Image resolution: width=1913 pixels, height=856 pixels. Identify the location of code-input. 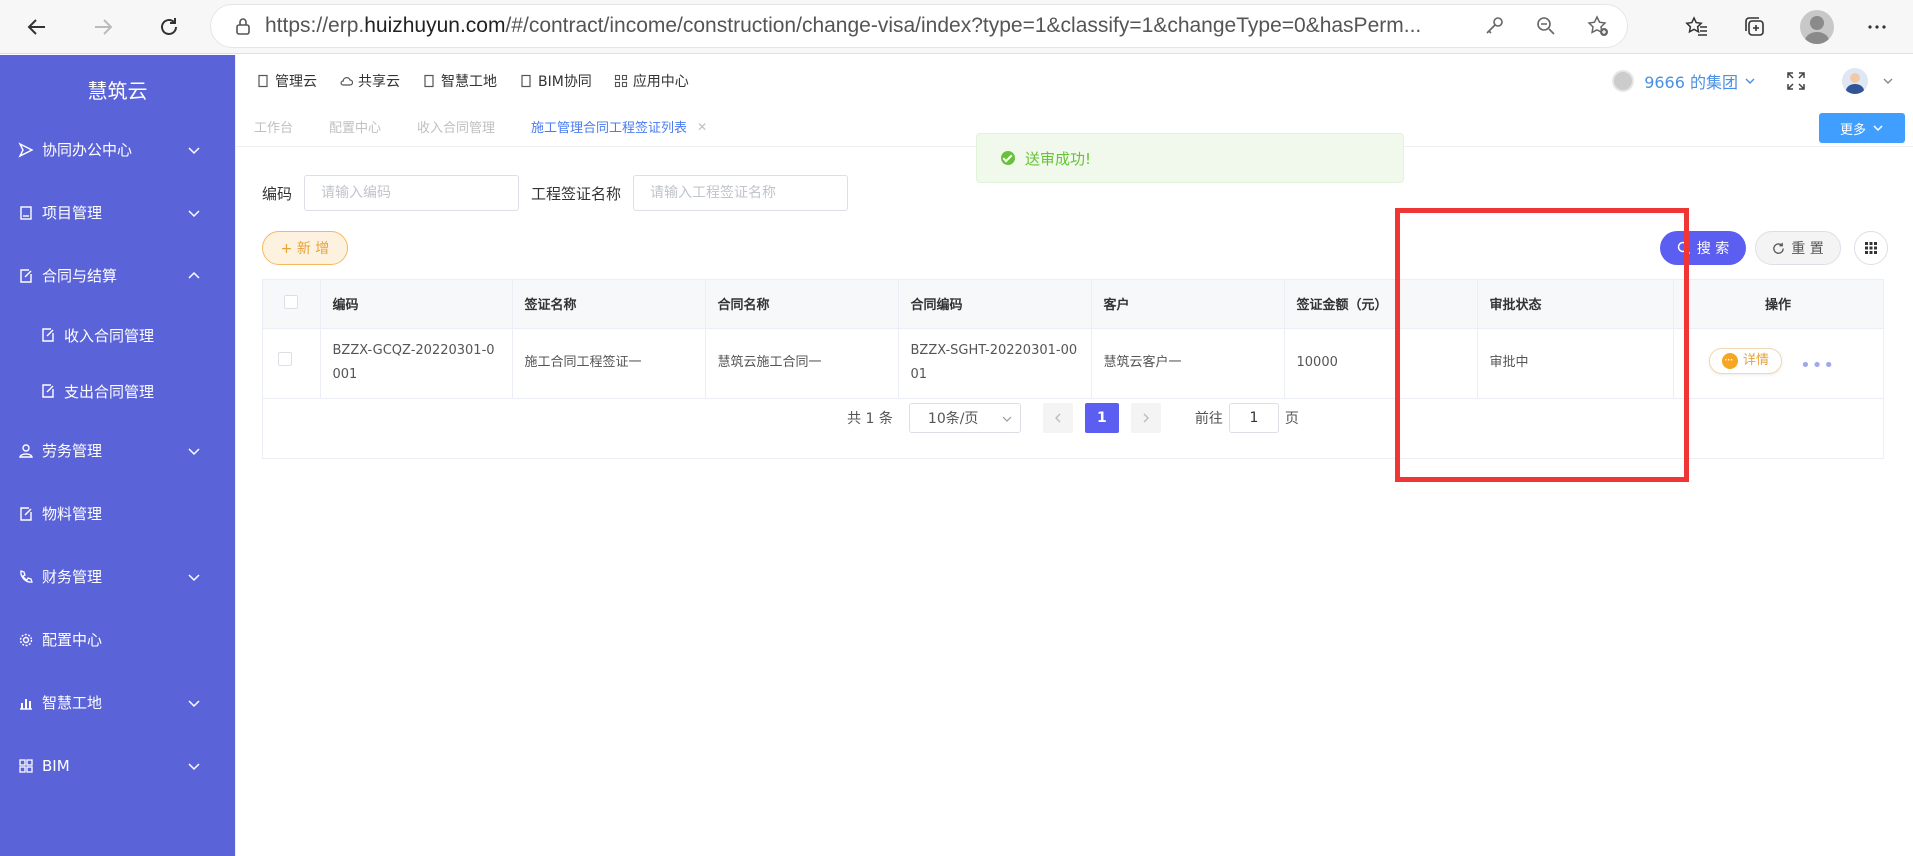
(412, 193).